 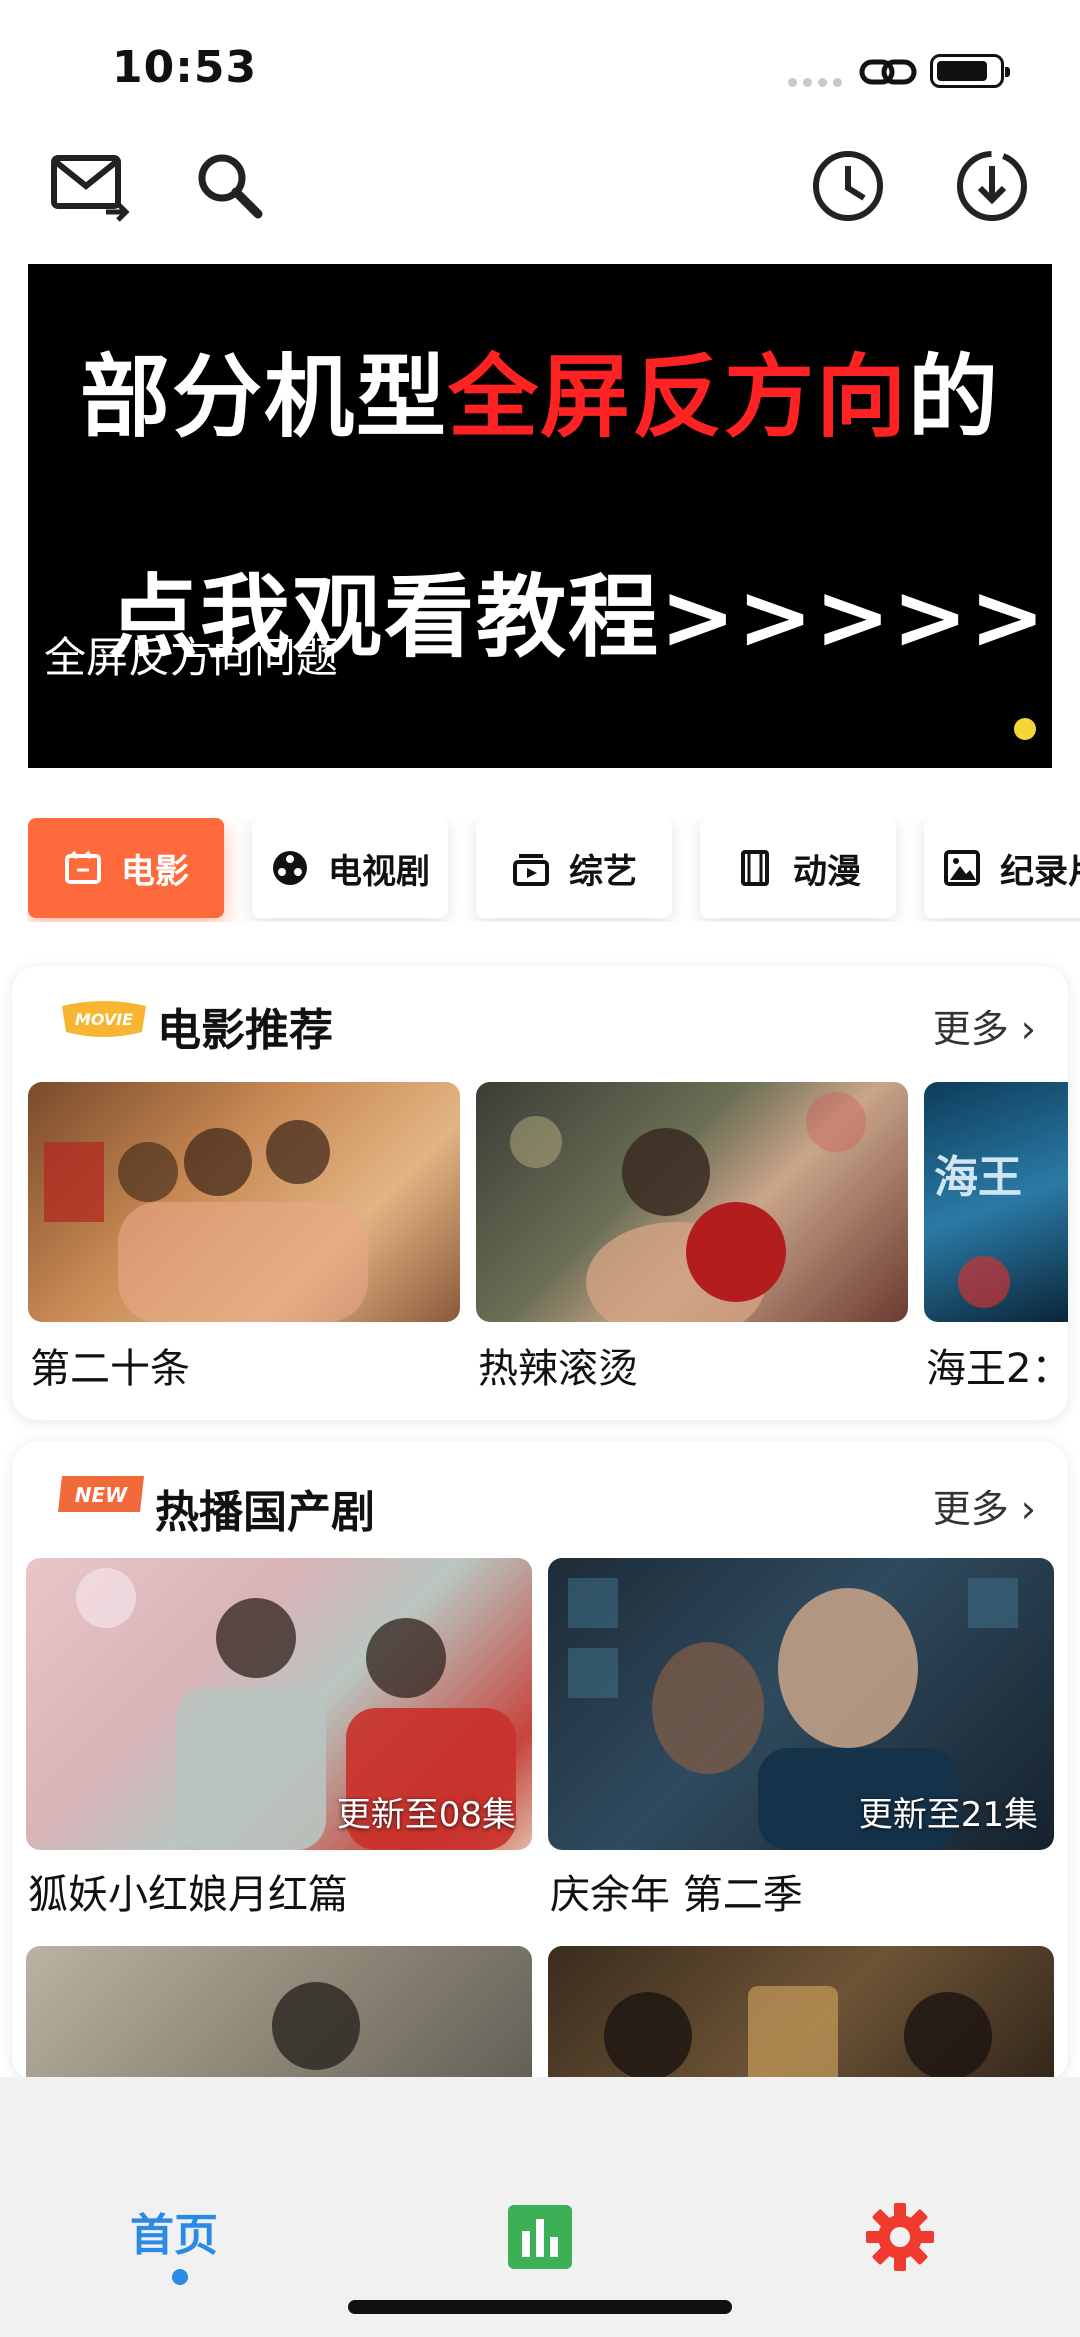 I want to click on movie-badge-icon: MOVIE, so click(x=104, y=1019).